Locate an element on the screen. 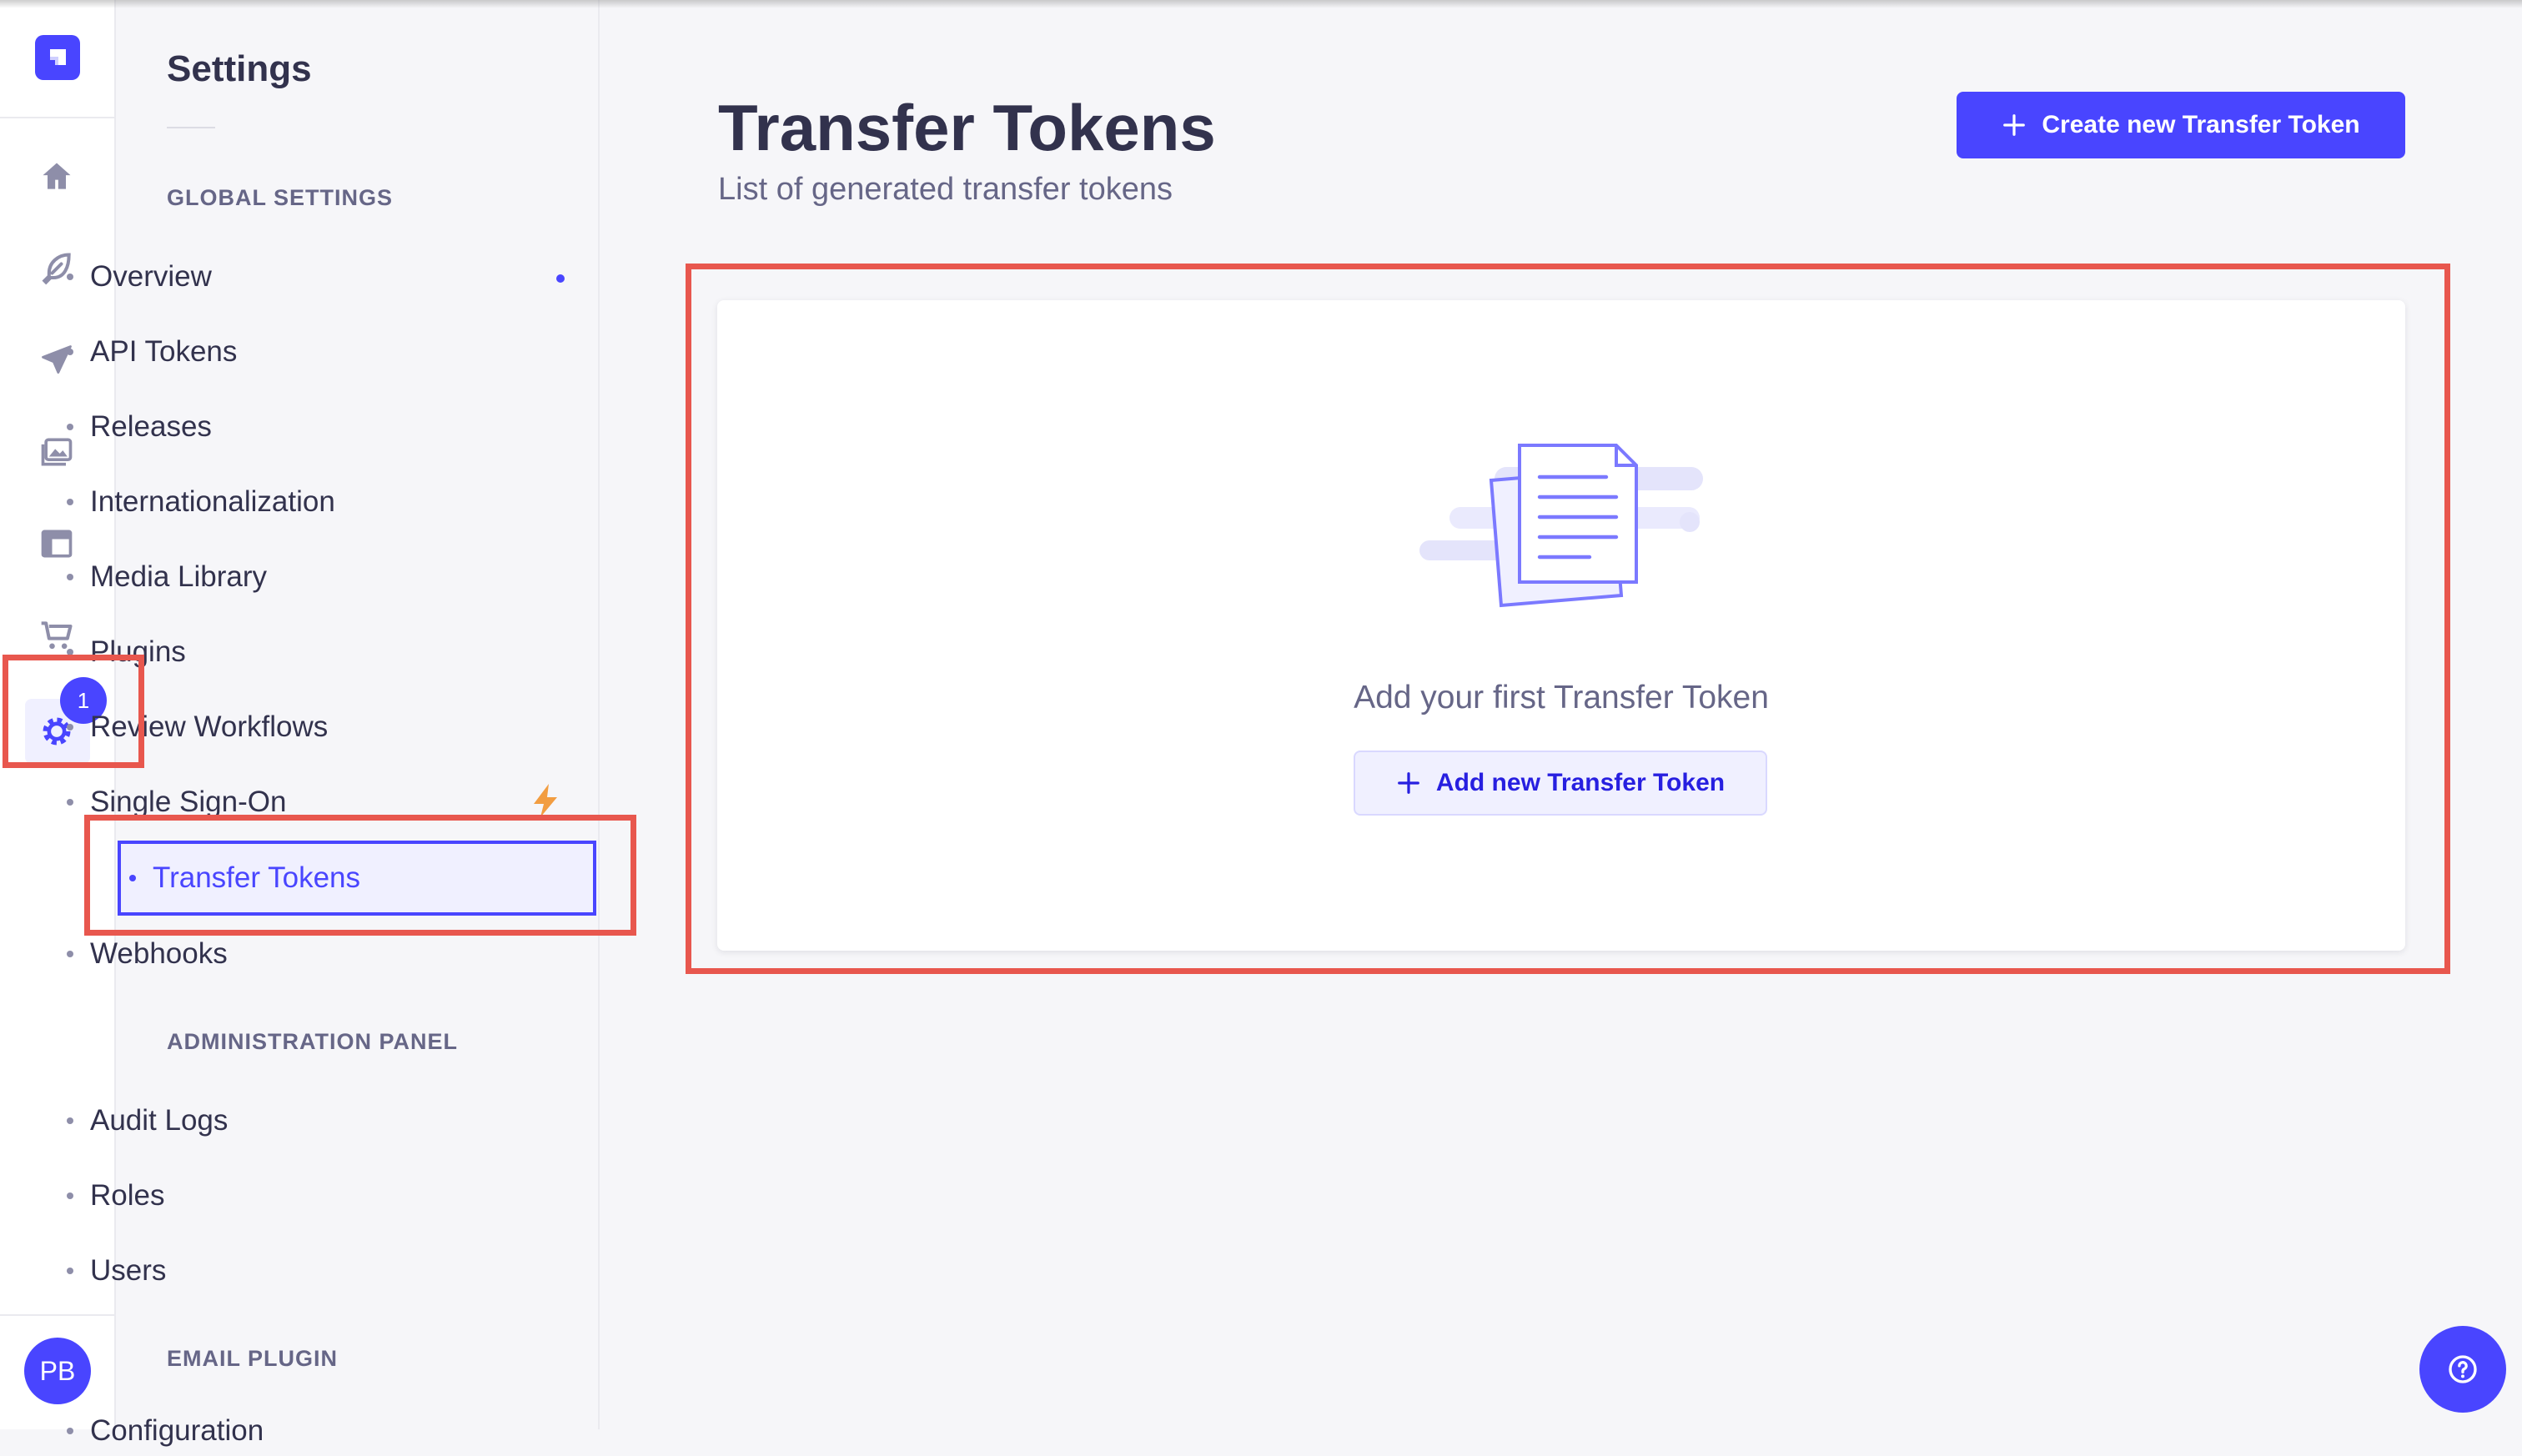 Image resolution: width=2522 pixels, height=1456 pixels. highlight-settings-icon is located at coordinates (73, 711).